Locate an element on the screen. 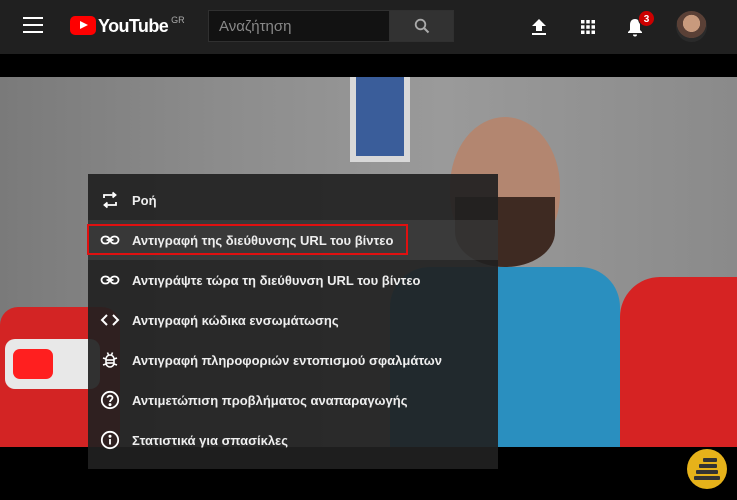  menu-item-label: Αντιμετώπιση προβλήματος αναπαραγωγής is located at coordinates (270, 400).